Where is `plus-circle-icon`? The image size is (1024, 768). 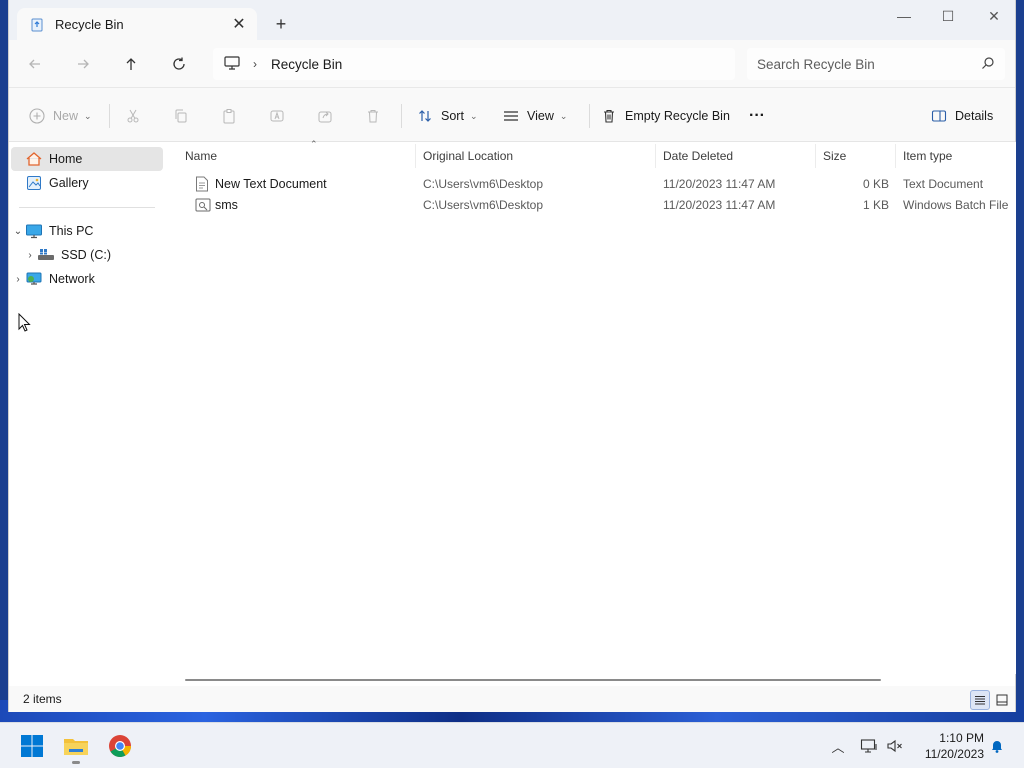
plus-circle-icon is located at coordinates (37, 116).